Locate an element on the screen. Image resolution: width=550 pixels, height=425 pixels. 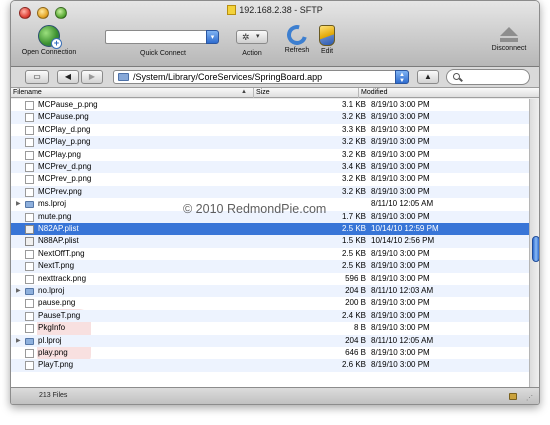
file-size: 3.4 KB is located at coordinates (353, 166).